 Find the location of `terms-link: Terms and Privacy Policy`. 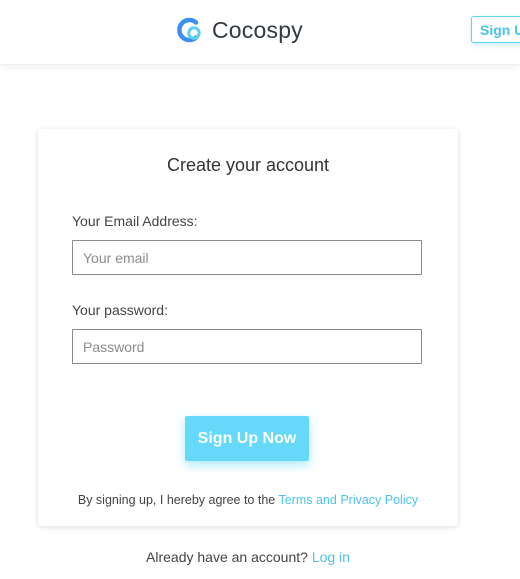

terms-link: Terms and Privacy Policy is located at coordinates (348, 500).